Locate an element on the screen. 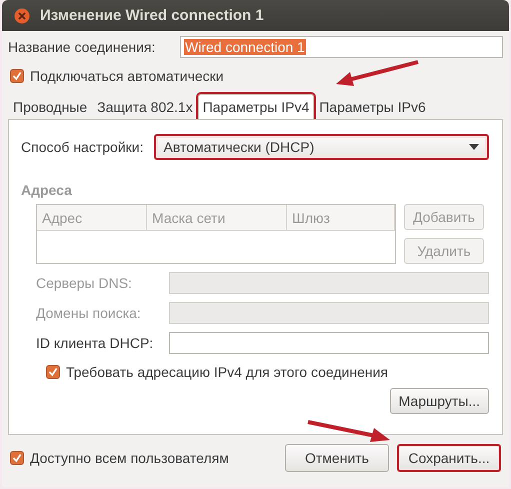 The height and width of the screenshot is (489, 511). checkbox-label: Требовать адресацию IPv4 для этого соединения is located at coordinates (227, 372).